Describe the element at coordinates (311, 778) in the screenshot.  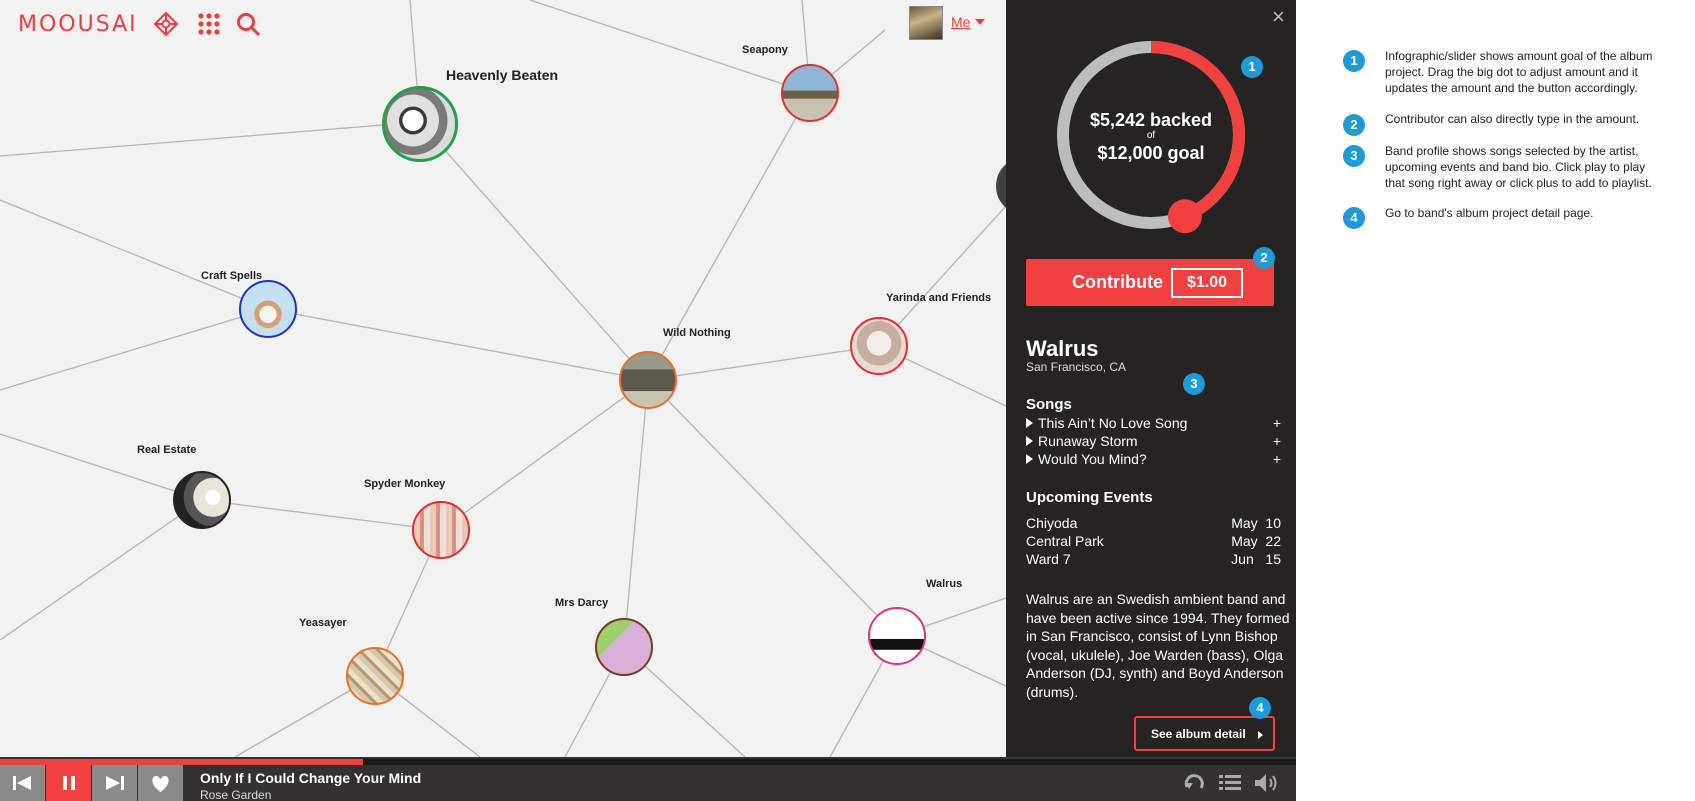
I see `now-playing-title: Only If I Could Change Your Mind` at that location.